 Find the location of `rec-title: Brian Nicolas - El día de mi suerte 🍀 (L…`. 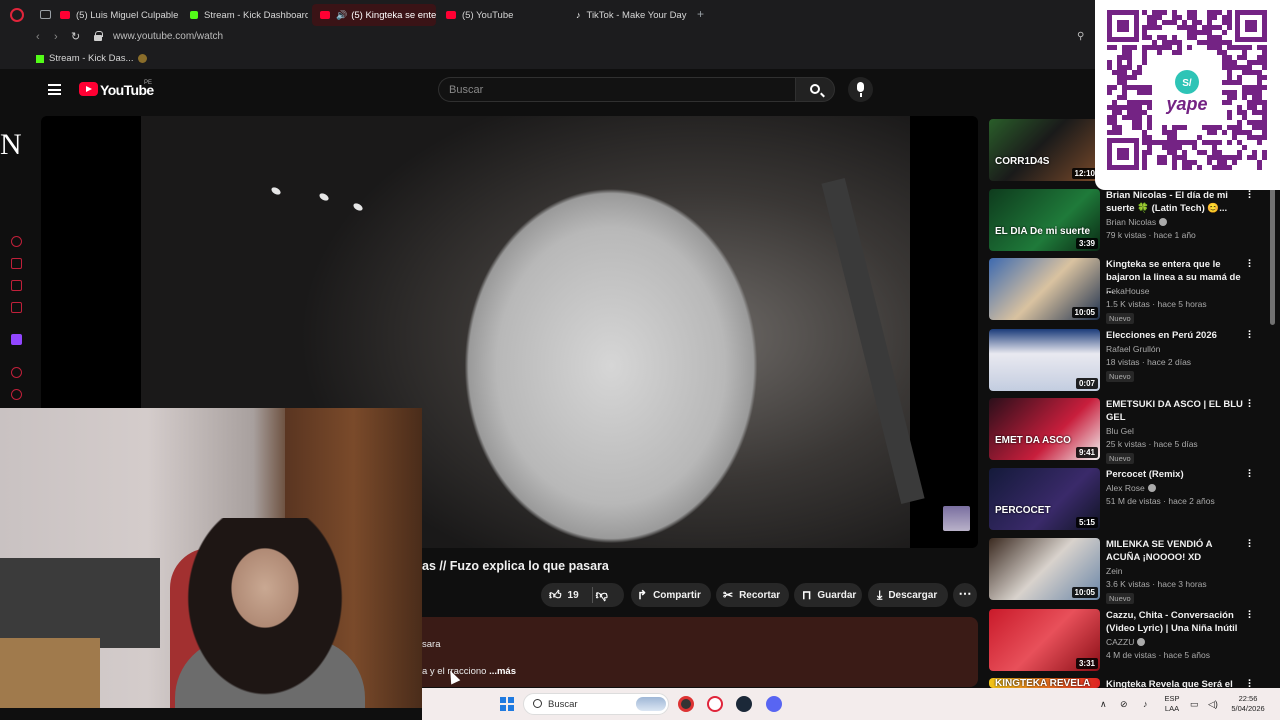

rec-title: Brian Nicolas - El día de mi suerte 🍀 (L… is located at coordinates (1176, 202).